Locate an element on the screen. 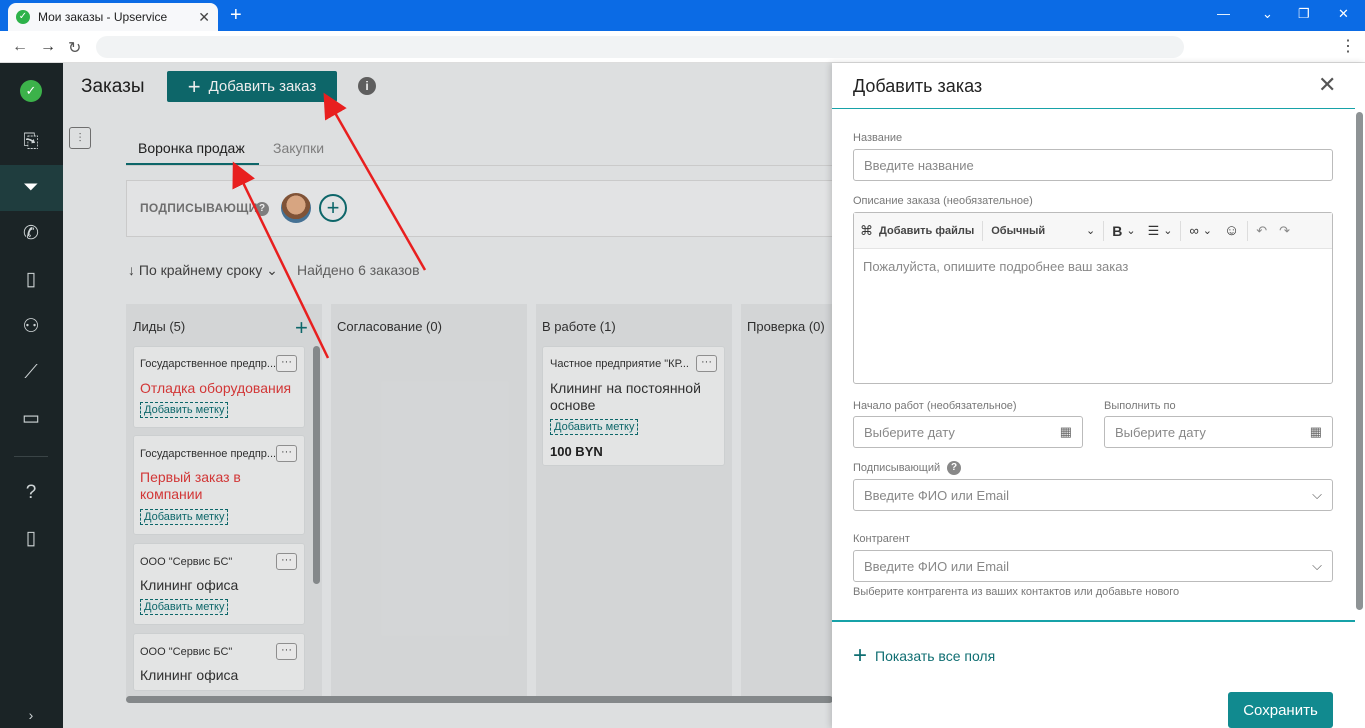 Image resolution: width=1365 pixels, height=728 pixels. undo-icon: ↶ is located at coordinates (1262, 230).